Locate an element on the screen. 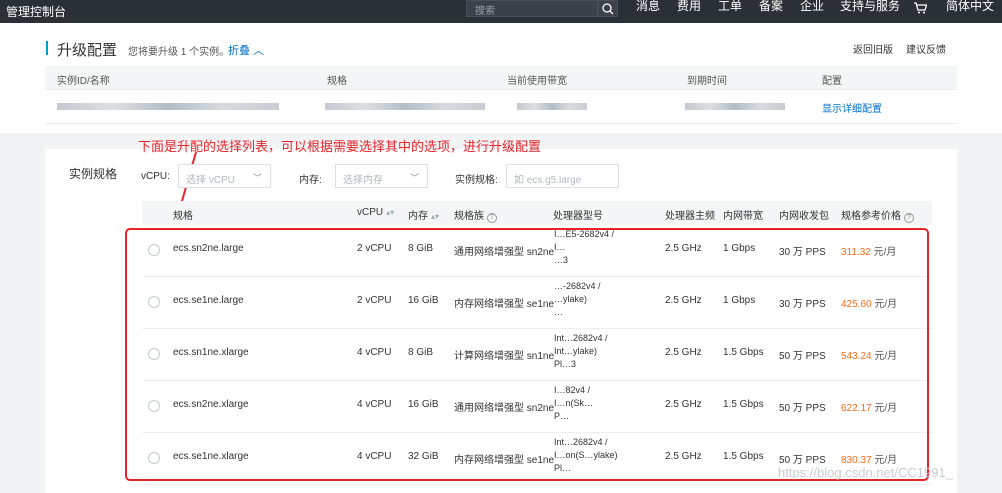  cell-spec: ecs.se1ne.large is located at coordinates (208, 300).